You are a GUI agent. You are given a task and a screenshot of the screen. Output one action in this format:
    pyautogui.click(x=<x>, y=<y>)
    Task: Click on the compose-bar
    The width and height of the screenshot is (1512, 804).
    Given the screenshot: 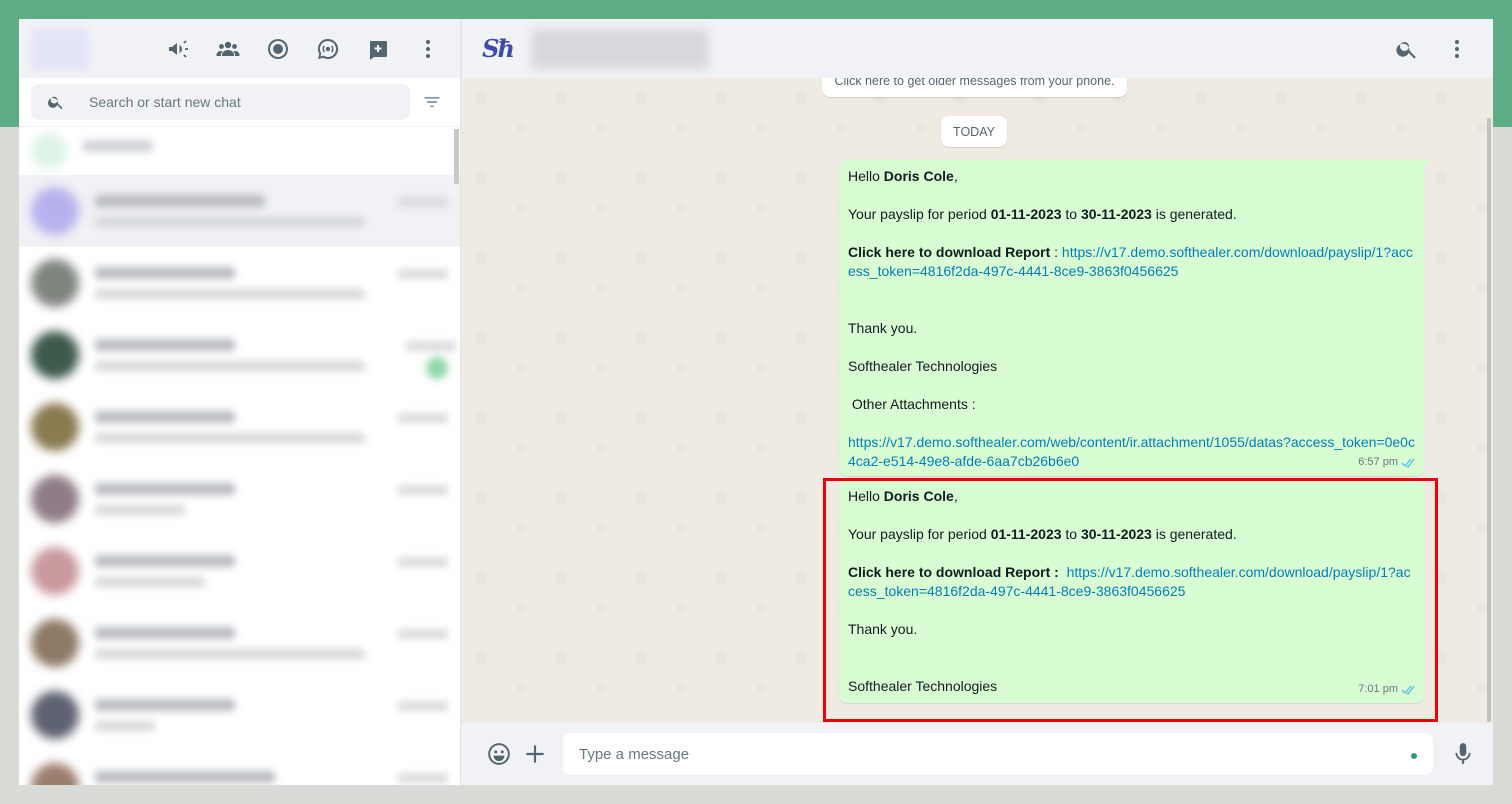 What is the action you would take?
    pyautogui.click(x=977, y=754)
    